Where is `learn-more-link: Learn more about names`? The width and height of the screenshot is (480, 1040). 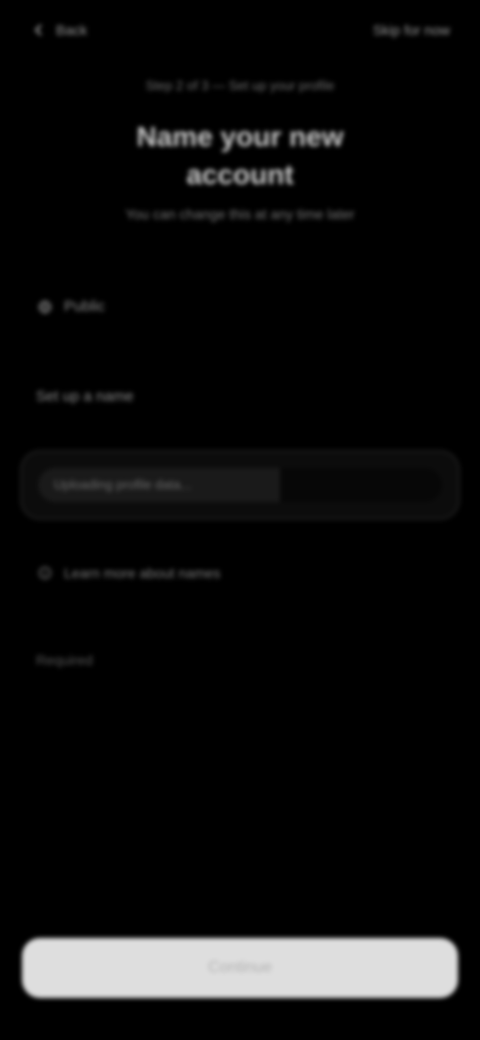 learn-more-link: Learn more about names is located at coordinates (129, 573).